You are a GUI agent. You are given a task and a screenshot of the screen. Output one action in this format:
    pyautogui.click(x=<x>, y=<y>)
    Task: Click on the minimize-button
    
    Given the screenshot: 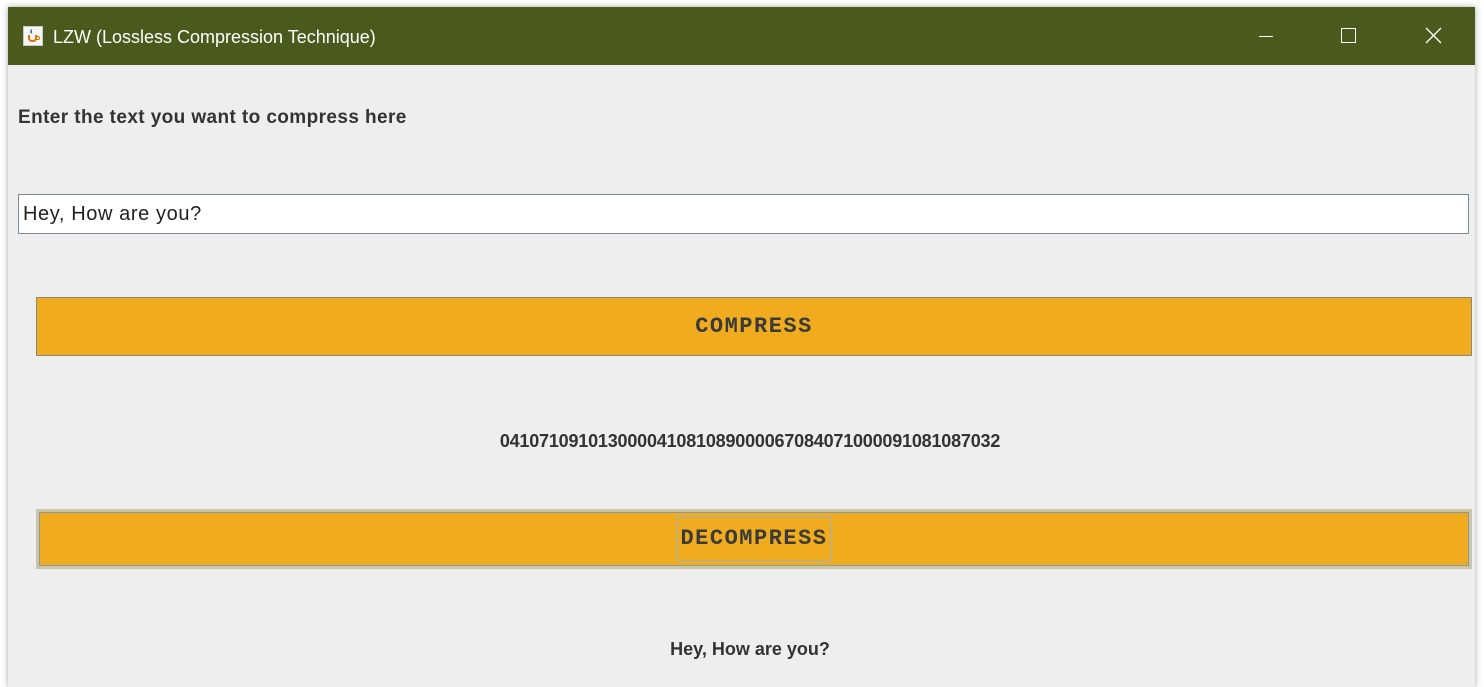 What is the action you would take?
    pyautogui.click(x=1266, y=36)
    